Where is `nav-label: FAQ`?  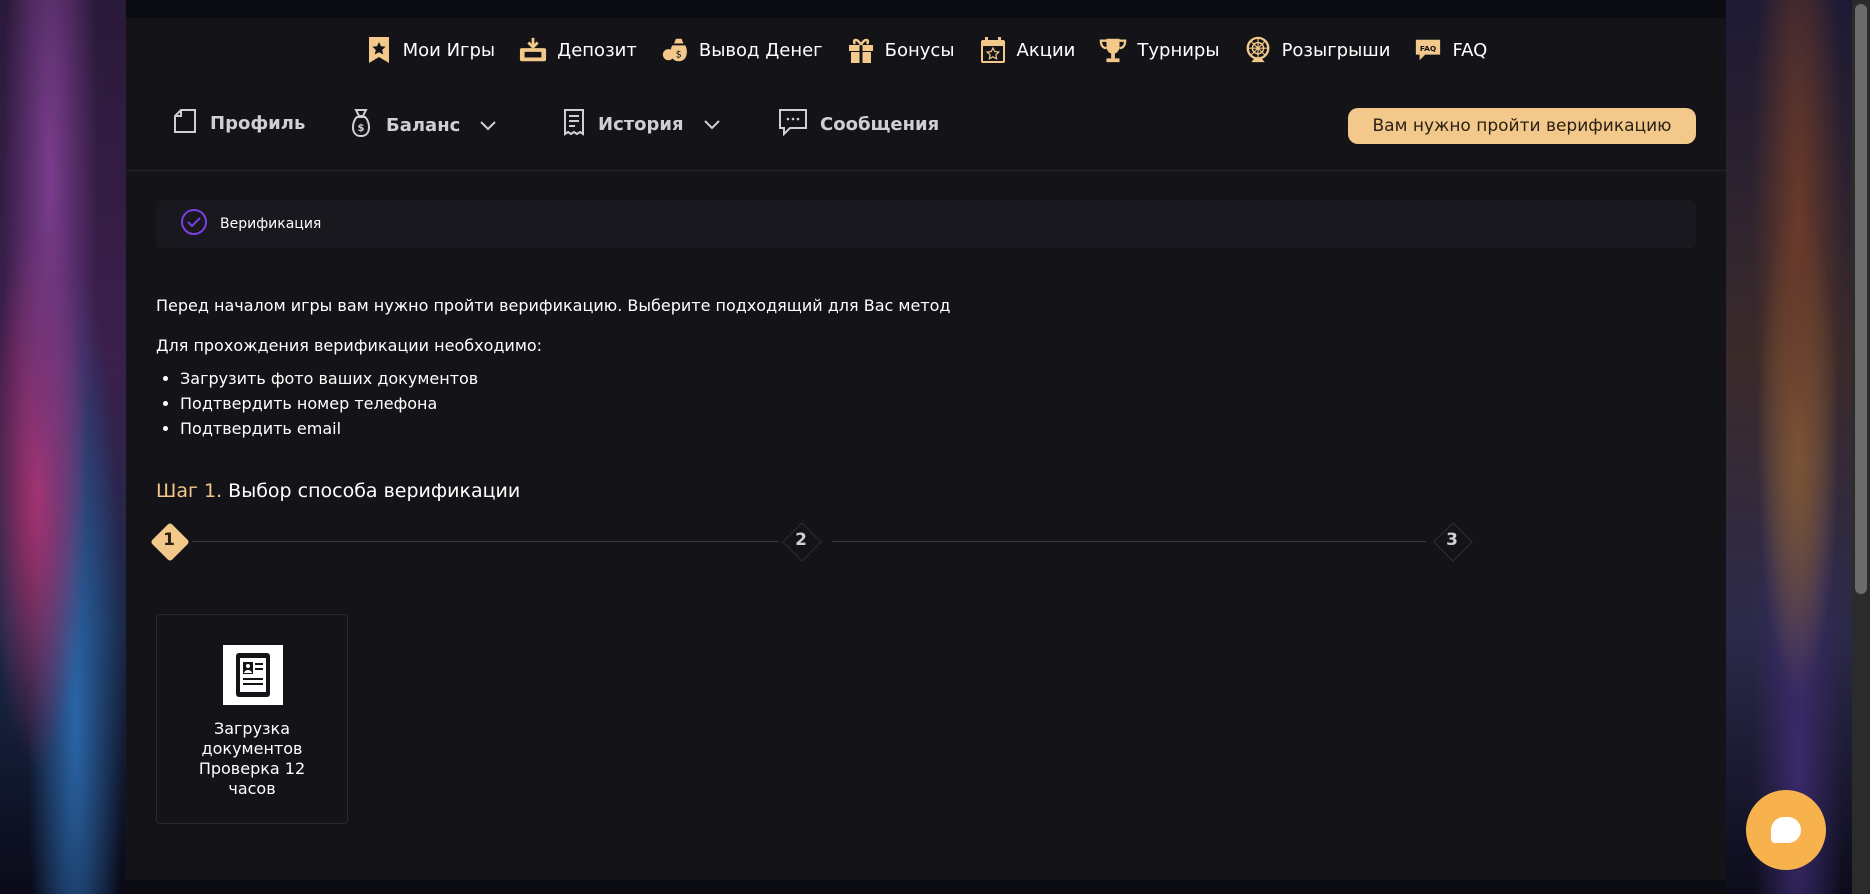
nav-label: FAQ is located at coordinates (1470, 50).